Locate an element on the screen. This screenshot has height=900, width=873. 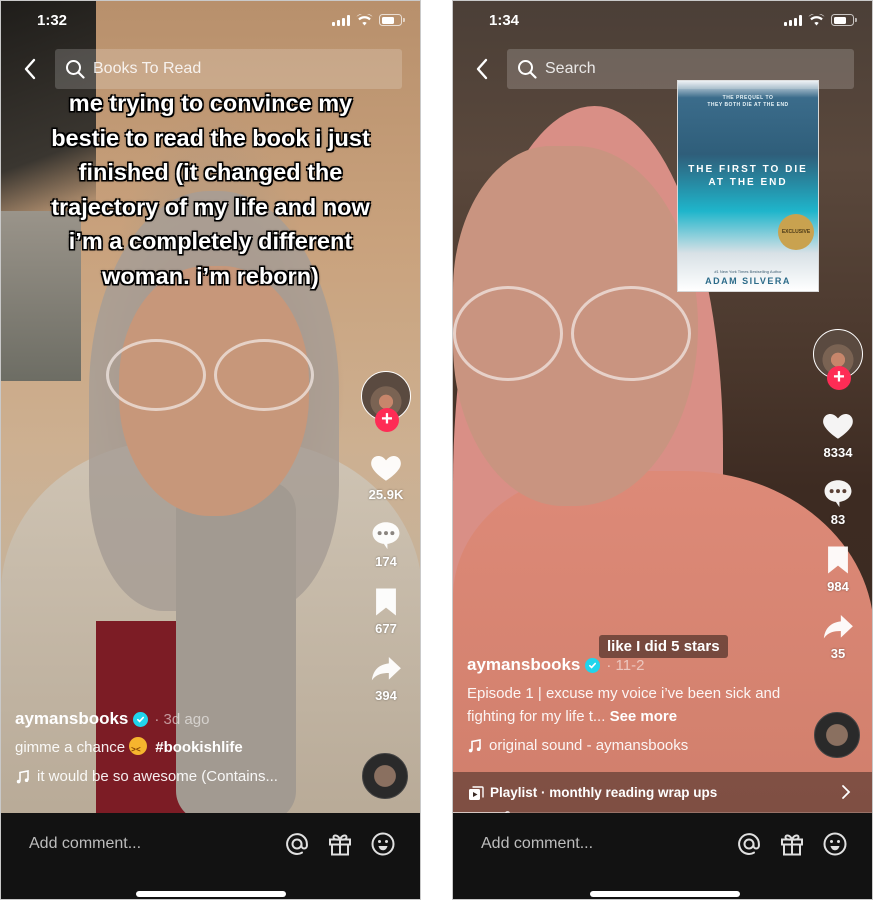
share-count: 394 is located at coordinates (386, 695).